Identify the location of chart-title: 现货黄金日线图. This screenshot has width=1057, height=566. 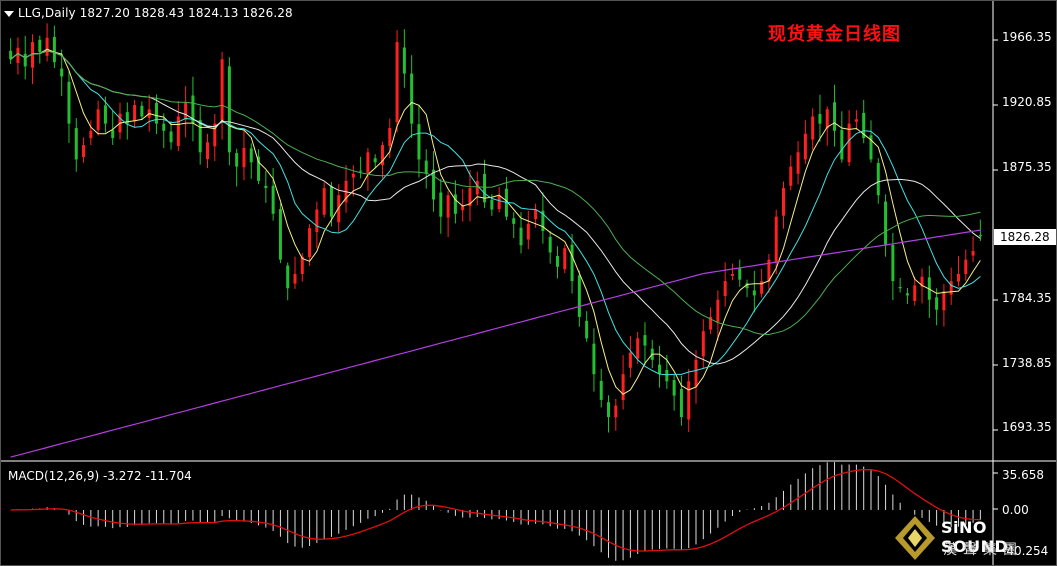
(834, 34).